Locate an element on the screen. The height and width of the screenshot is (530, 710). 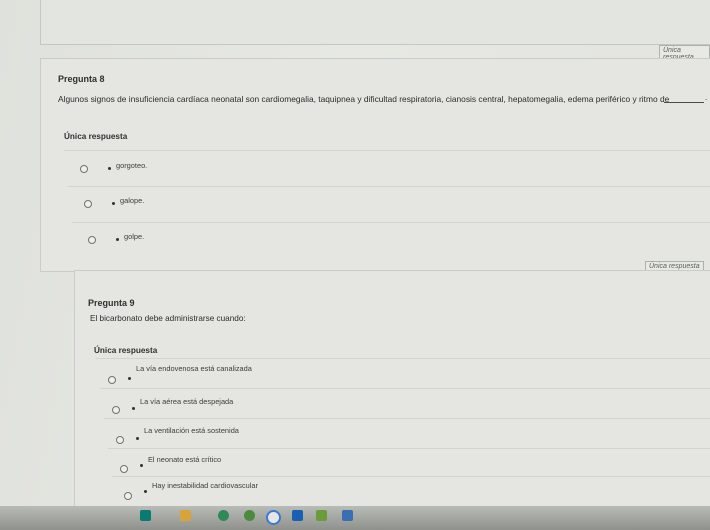
previous-question-card is located at coordinates (375, 22).